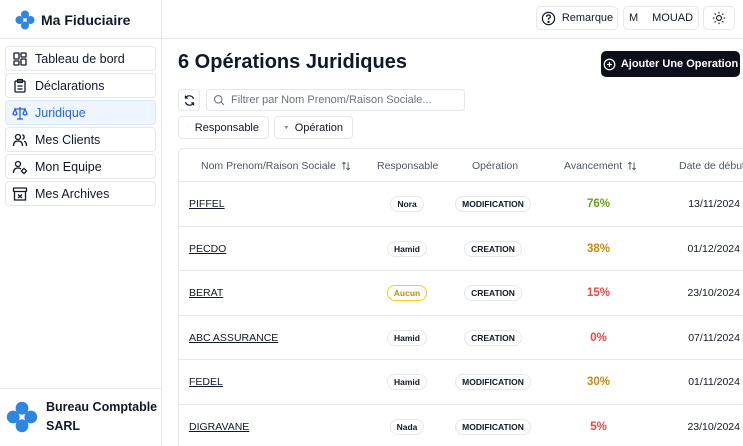 The image size is (743, 446). What do you see at coordinates (598, 248) in the screenshot?
I see `progress-value: 38%` at bounding box center [598, 248].